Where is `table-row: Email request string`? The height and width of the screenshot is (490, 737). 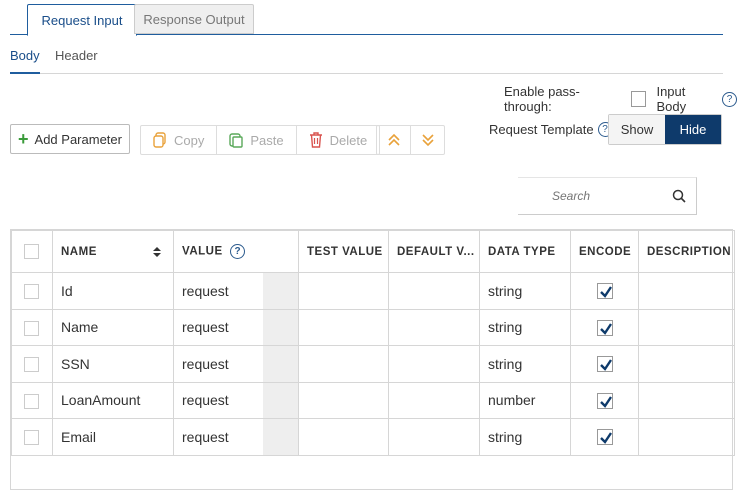
table-row: Email request string is located at coordinates (373, 437).